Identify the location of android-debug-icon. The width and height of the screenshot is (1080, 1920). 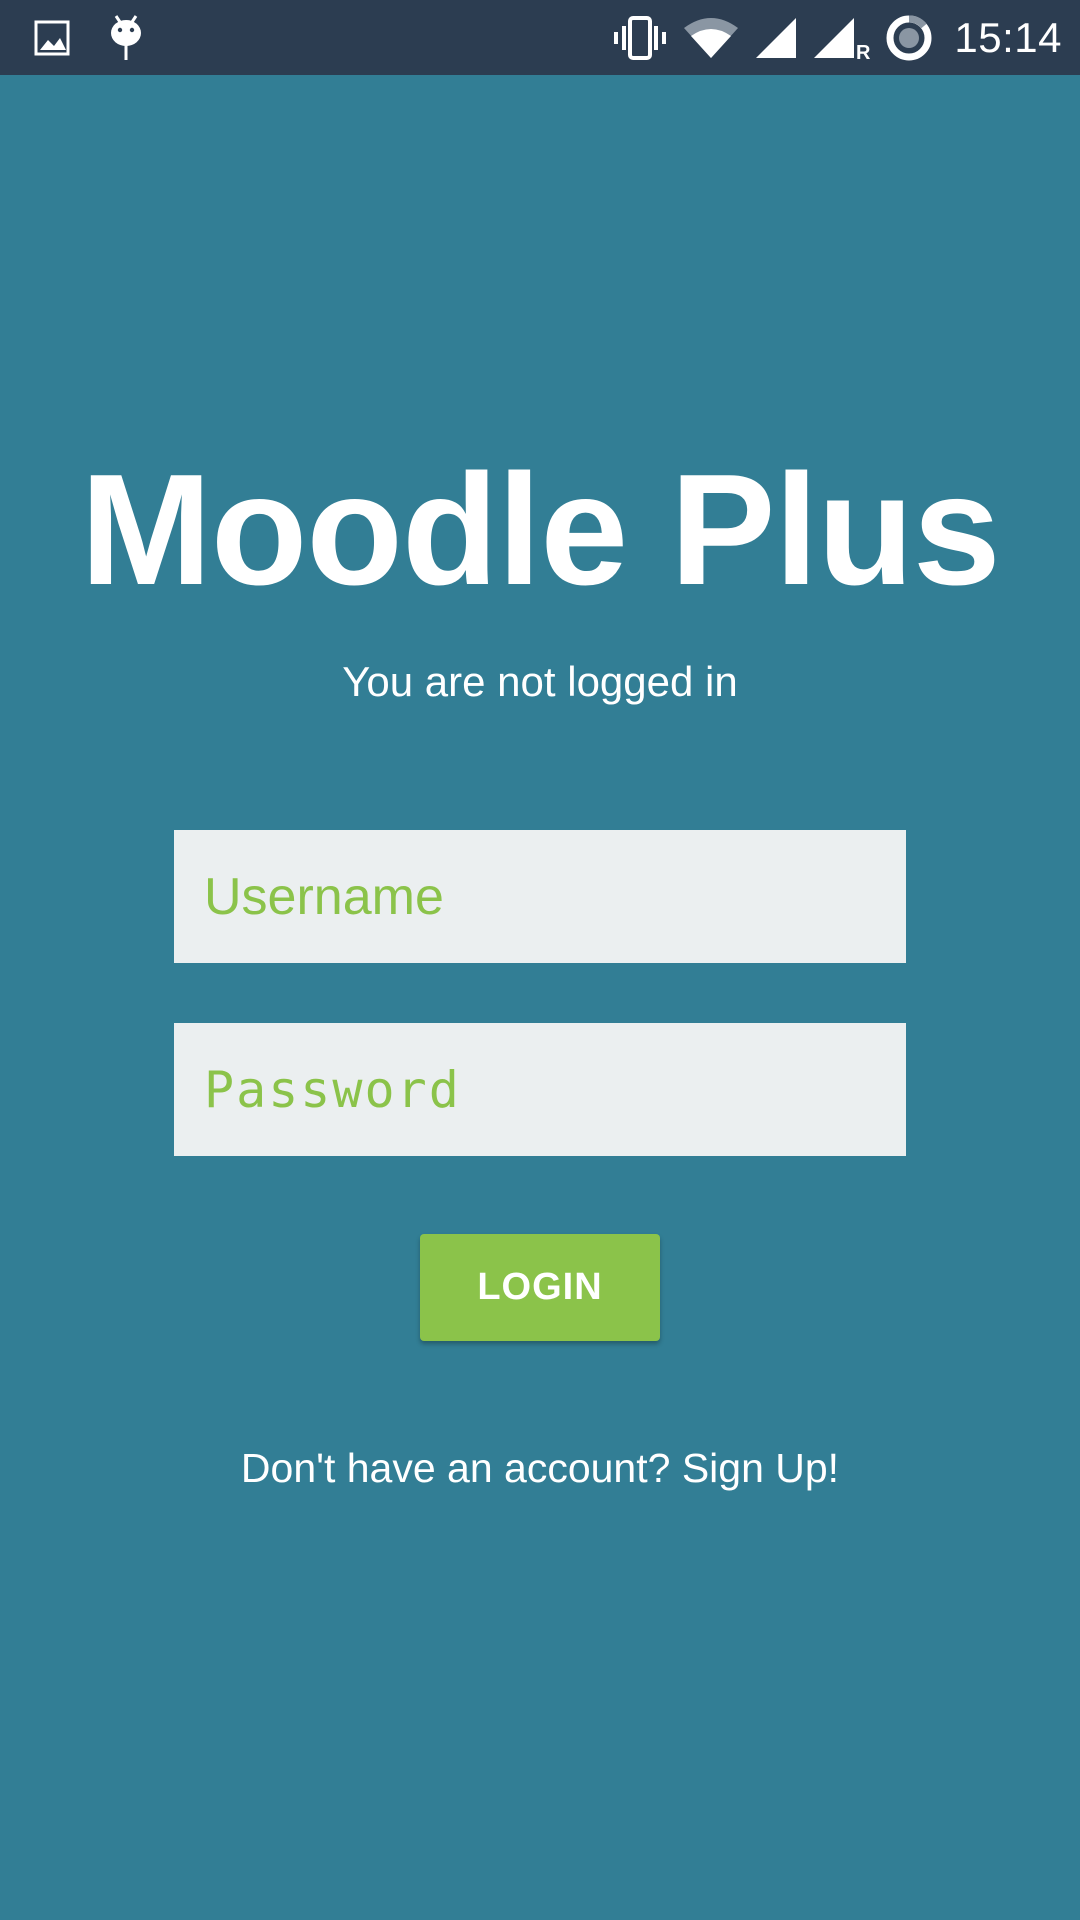
(126, 38).